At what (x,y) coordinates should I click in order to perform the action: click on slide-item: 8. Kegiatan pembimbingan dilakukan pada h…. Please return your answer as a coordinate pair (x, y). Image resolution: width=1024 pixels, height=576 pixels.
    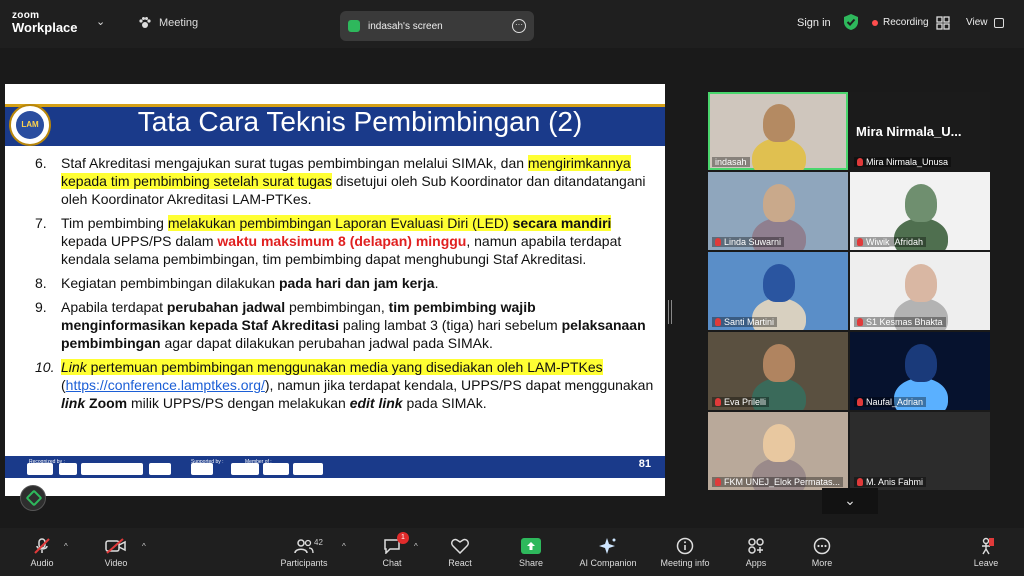
    Looking at the image, I should click on (345, 283).